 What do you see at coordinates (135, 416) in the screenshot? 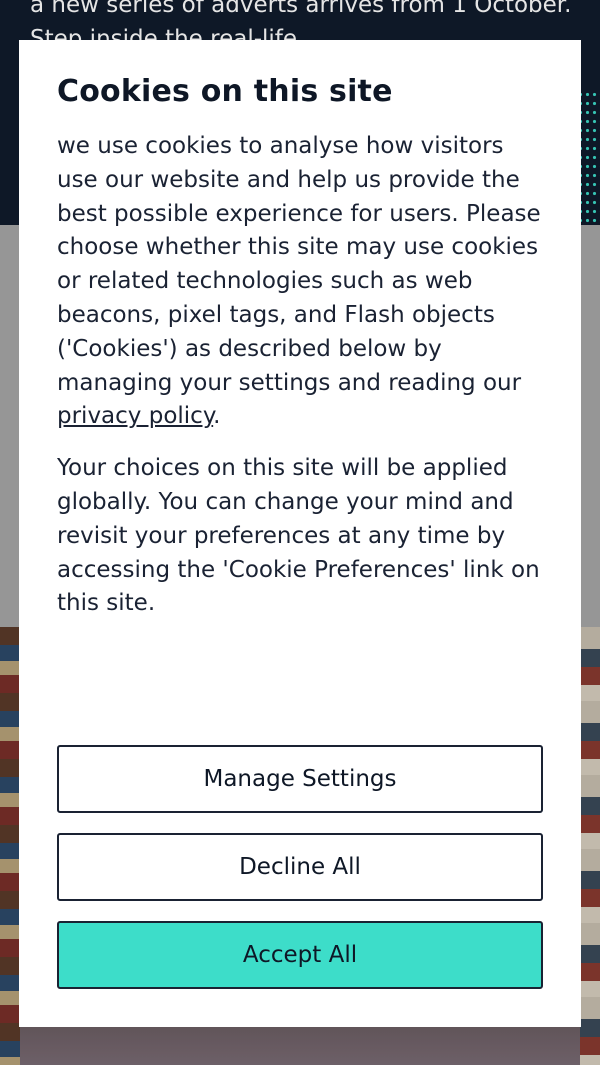
I see `privacy-policy-link: privacy policy` at bounding box center [135, 416].